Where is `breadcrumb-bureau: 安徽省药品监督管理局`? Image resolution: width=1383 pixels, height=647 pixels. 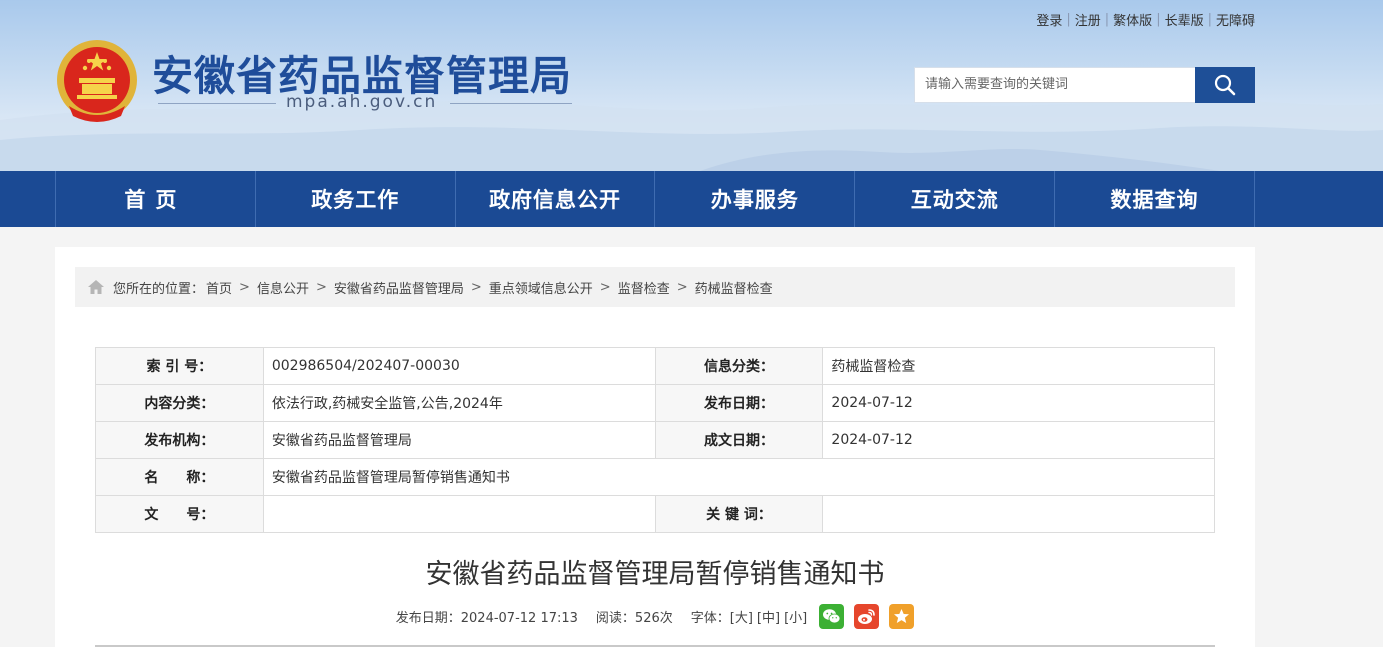 breadcrumb-bureau: 安徽省药品监督管理局 is located at coordinates (399, 287).